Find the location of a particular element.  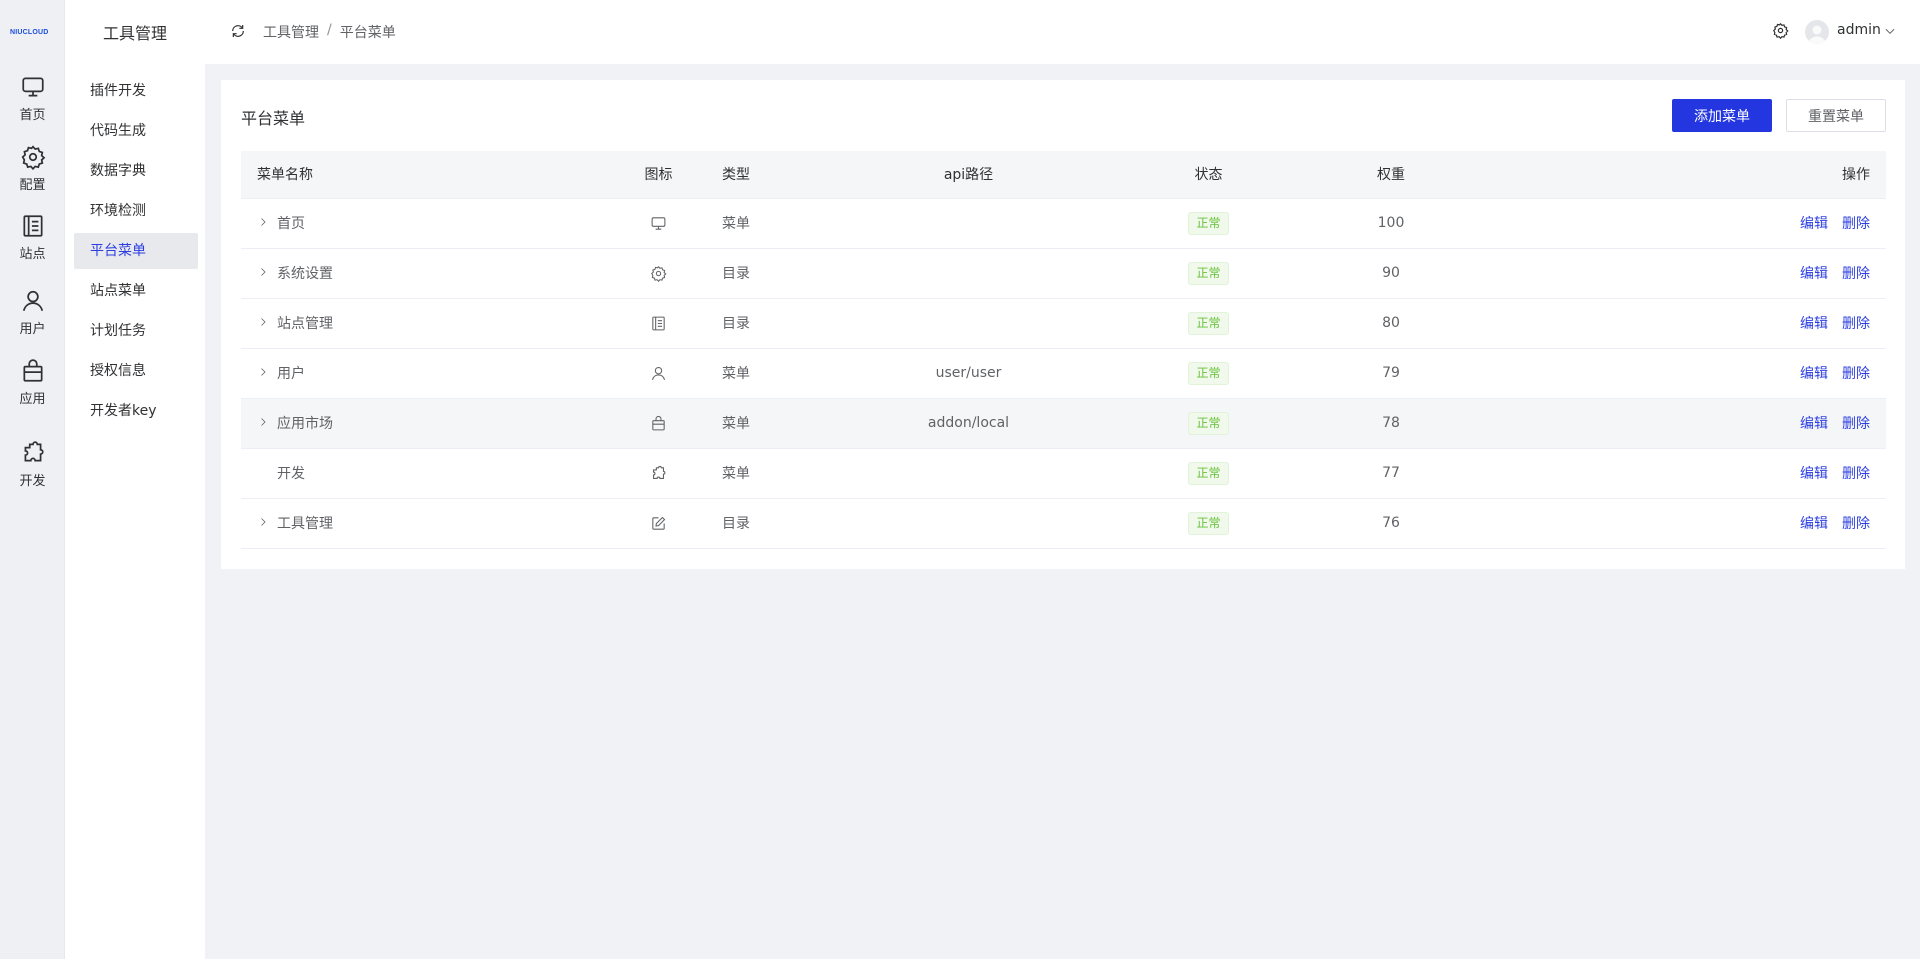

avatar-icon is located at coordinates (1817, 34).